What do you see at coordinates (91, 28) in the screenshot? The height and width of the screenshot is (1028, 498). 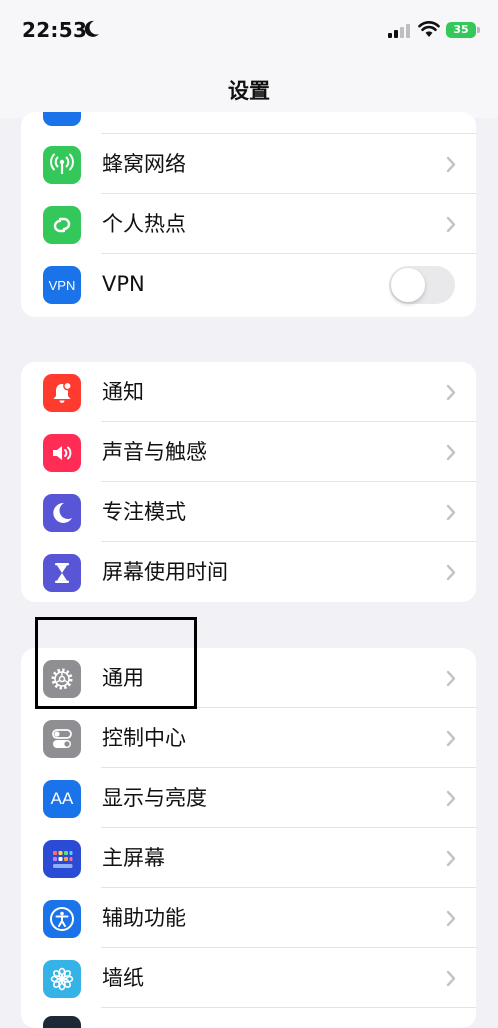 I see `focus-moon-icon` at bounding box center [91, 28].